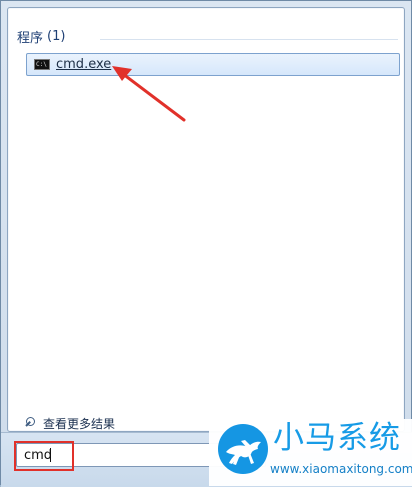  What do you see at coordinates (213, 64) in the screenshot?
I see `program-result-cmd: C:\ cmd.exe` at bounding box center [213, 64].